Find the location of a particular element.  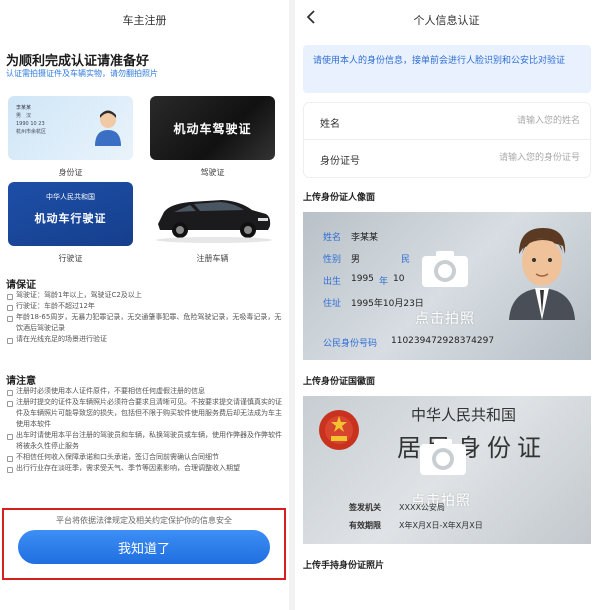

list-item: 驾驶证：驾龄1年以上，驾驶证C2及以上 is located at coordinates (145, 295).